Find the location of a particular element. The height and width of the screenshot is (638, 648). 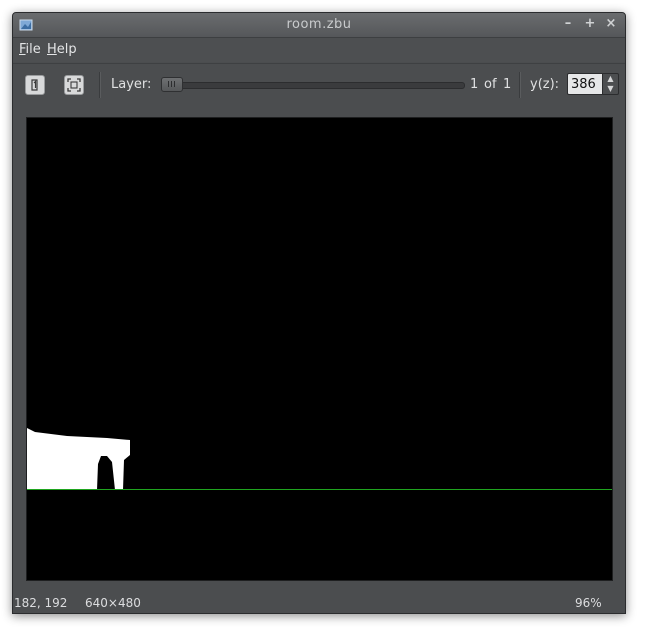

maximize-button: + is located at coordinates (590, 24).